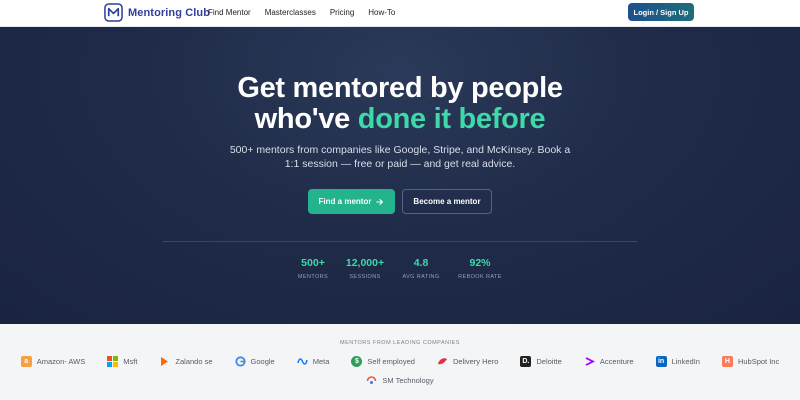 The image size is (800, 400). What do you see at coordinates (302, 361) in the screenshot?
I see `meta-icon` at bounding box center [302, 361].